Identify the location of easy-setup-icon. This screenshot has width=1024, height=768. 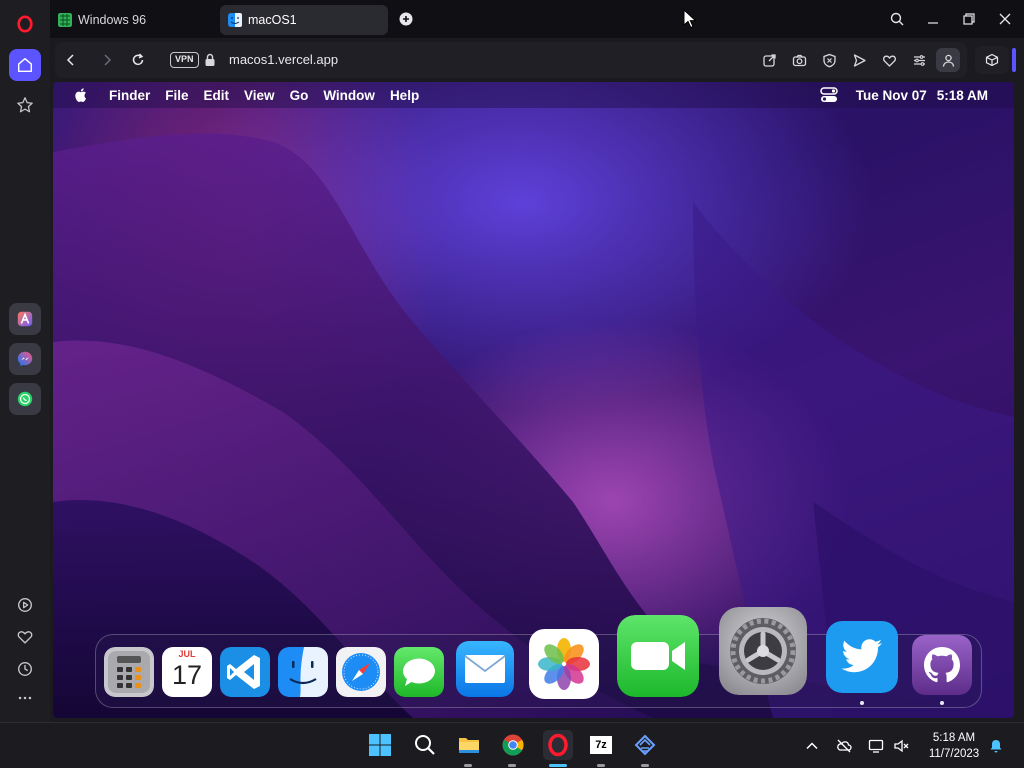
(919, 60).